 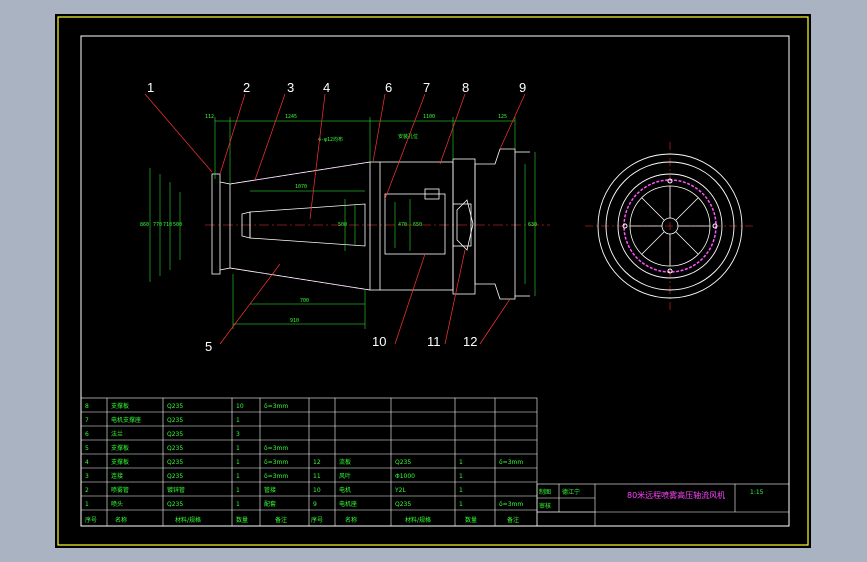 What do you see at coordinates (176, 490) in the screenshot?
I see `bom-cell: 镀锌管` at bounding box center [176, 490].